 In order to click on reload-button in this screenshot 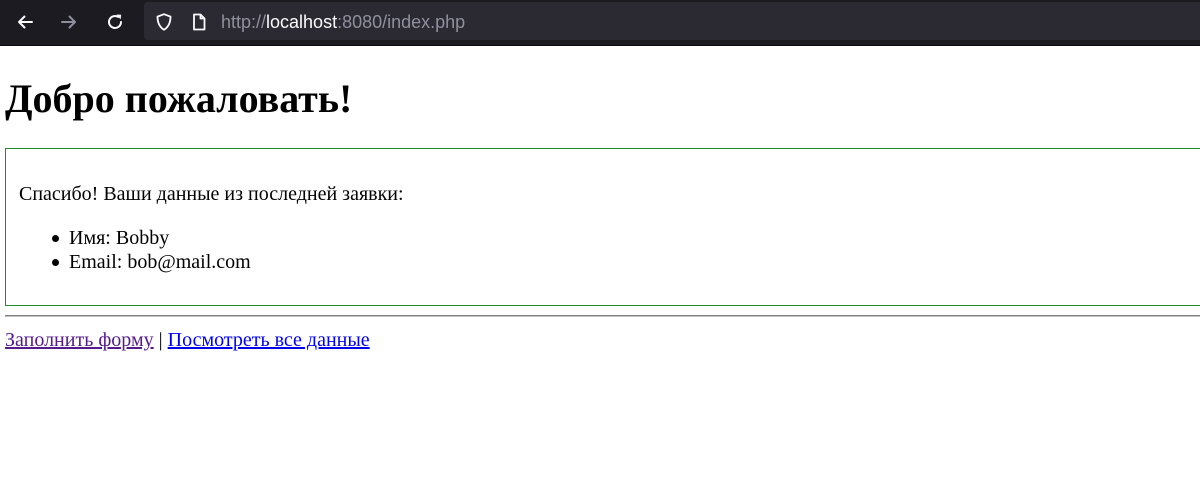, I will do `click(115, 22)`.